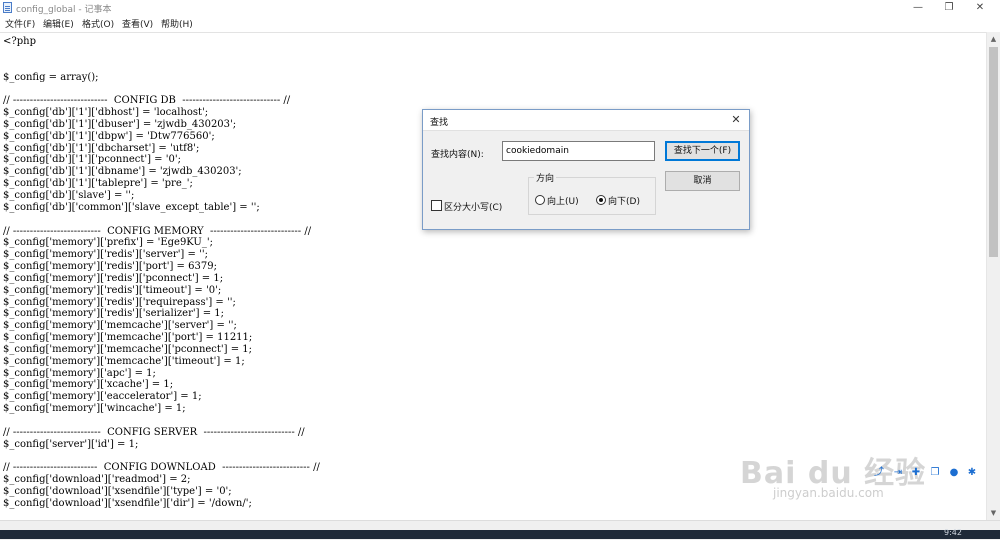 Image resolution: width=1000 pixels, height=540 pixels. What do you see at coordinates (97, 480) in the screenshot?
I see `code-line: $_config['download']['readmod'] = 2;` at bounding box center [97, 480].